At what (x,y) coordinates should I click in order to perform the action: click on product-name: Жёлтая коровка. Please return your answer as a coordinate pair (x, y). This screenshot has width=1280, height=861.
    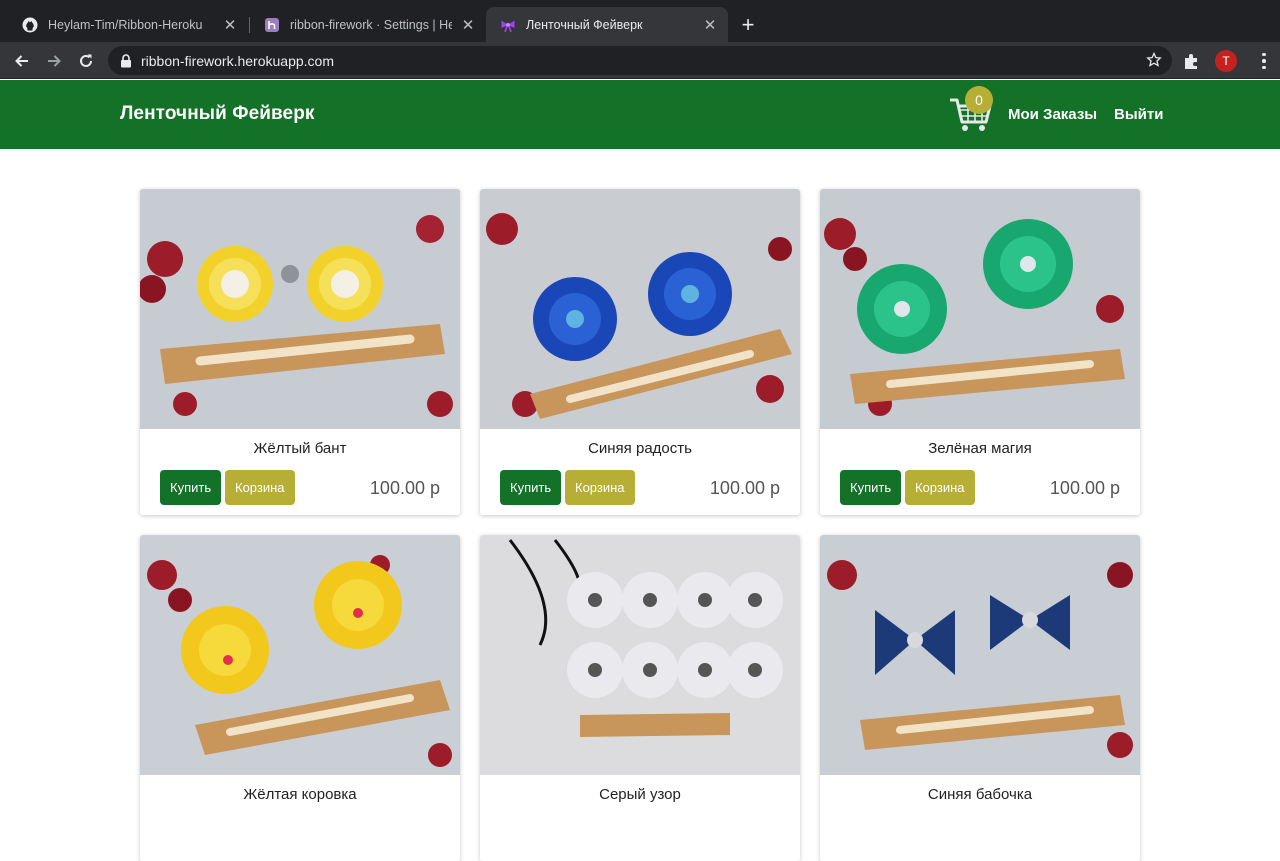
    Looking at the image, I should click on (300, 794).